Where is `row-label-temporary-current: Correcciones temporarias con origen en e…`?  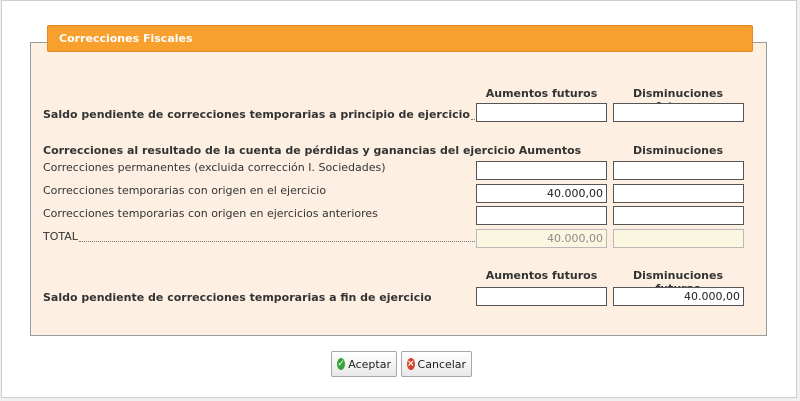
row-label-temporary-current: Correcciones temporarias con origen en e… is located at coordinates (184, 191).